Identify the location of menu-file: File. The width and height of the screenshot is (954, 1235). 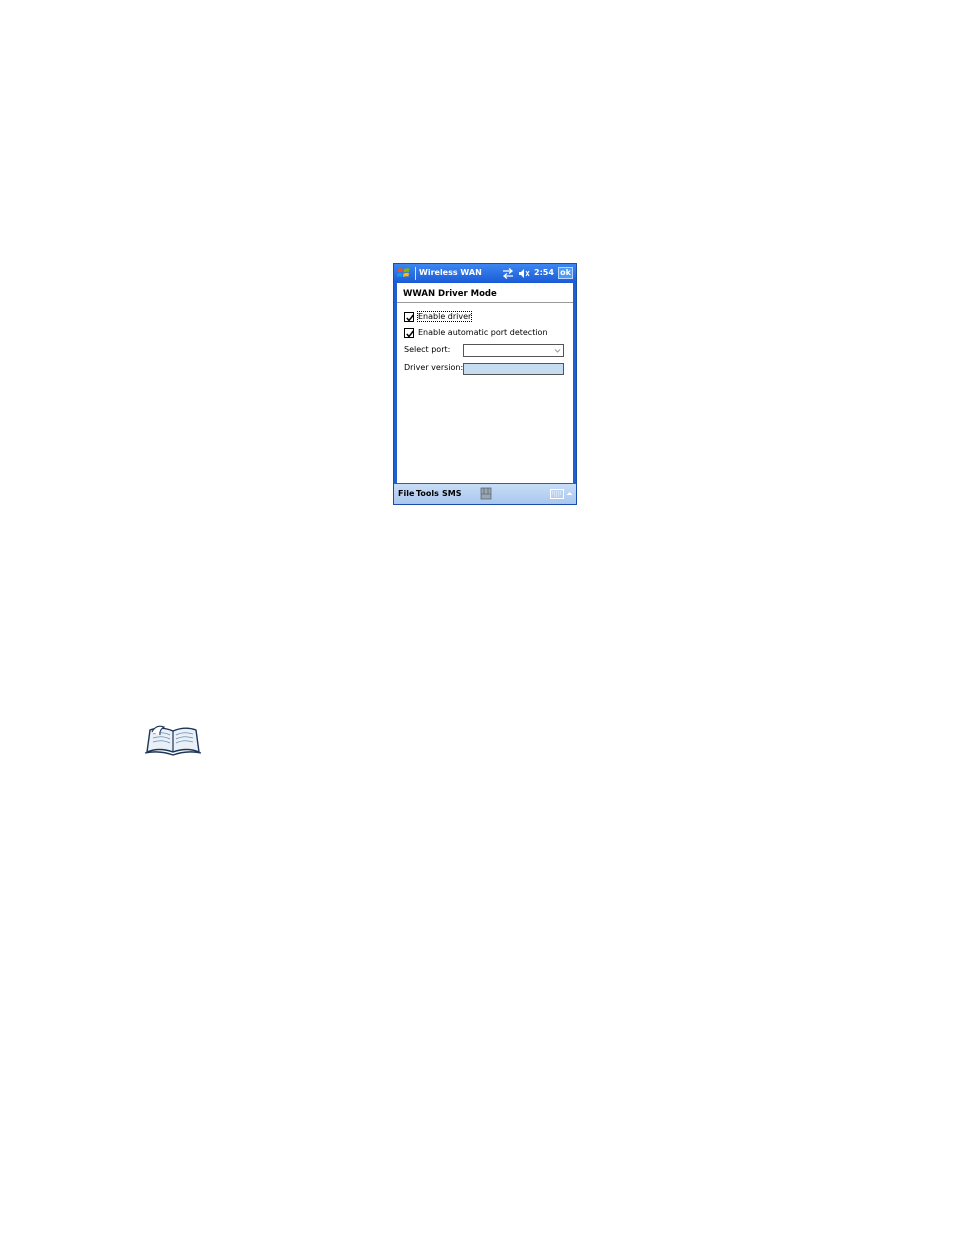
(406, 493).